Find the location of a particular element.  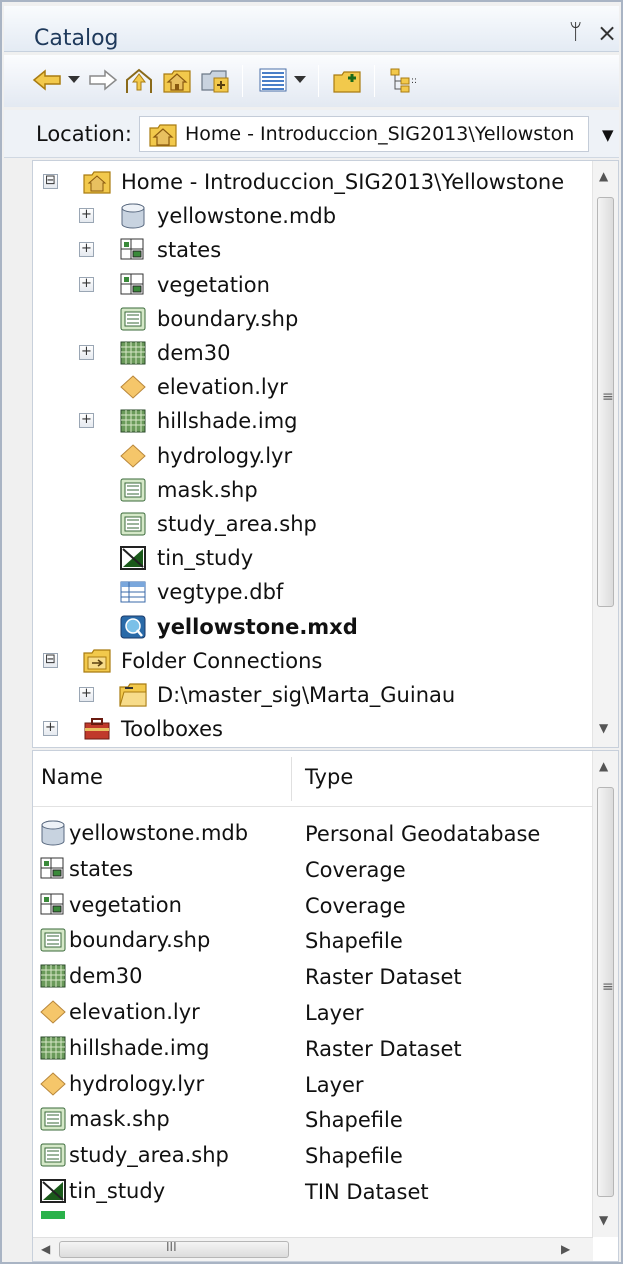

tree-item-label: mask.shp is located at coordinates (207, 489).